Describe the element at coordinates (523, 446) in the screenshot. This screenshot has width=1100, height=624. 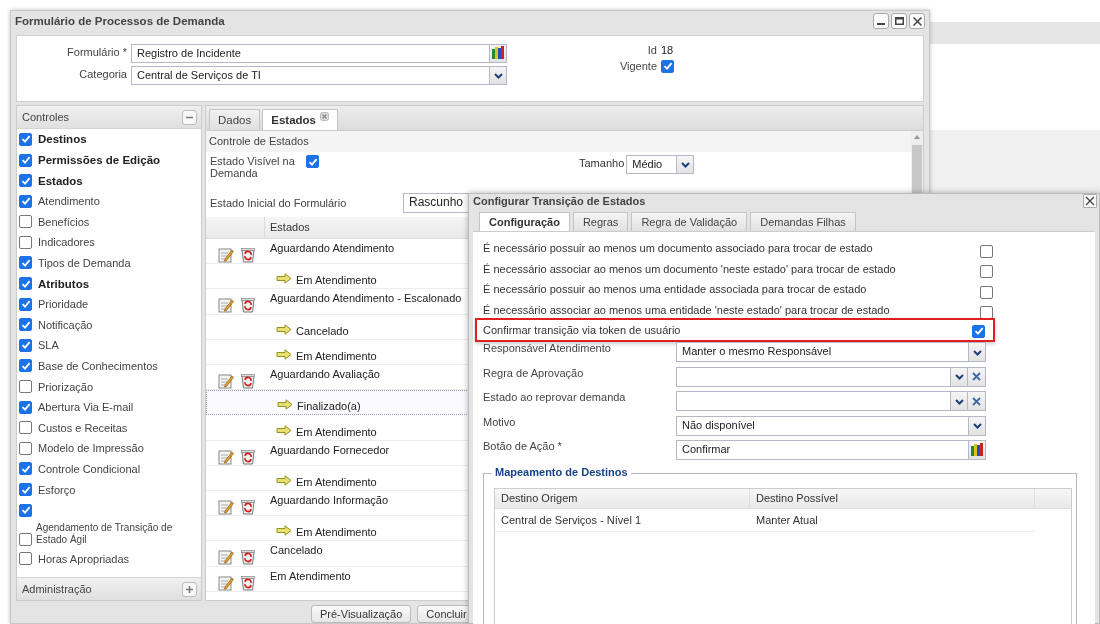
I see `field-label: Botão de Ação *` at that location.